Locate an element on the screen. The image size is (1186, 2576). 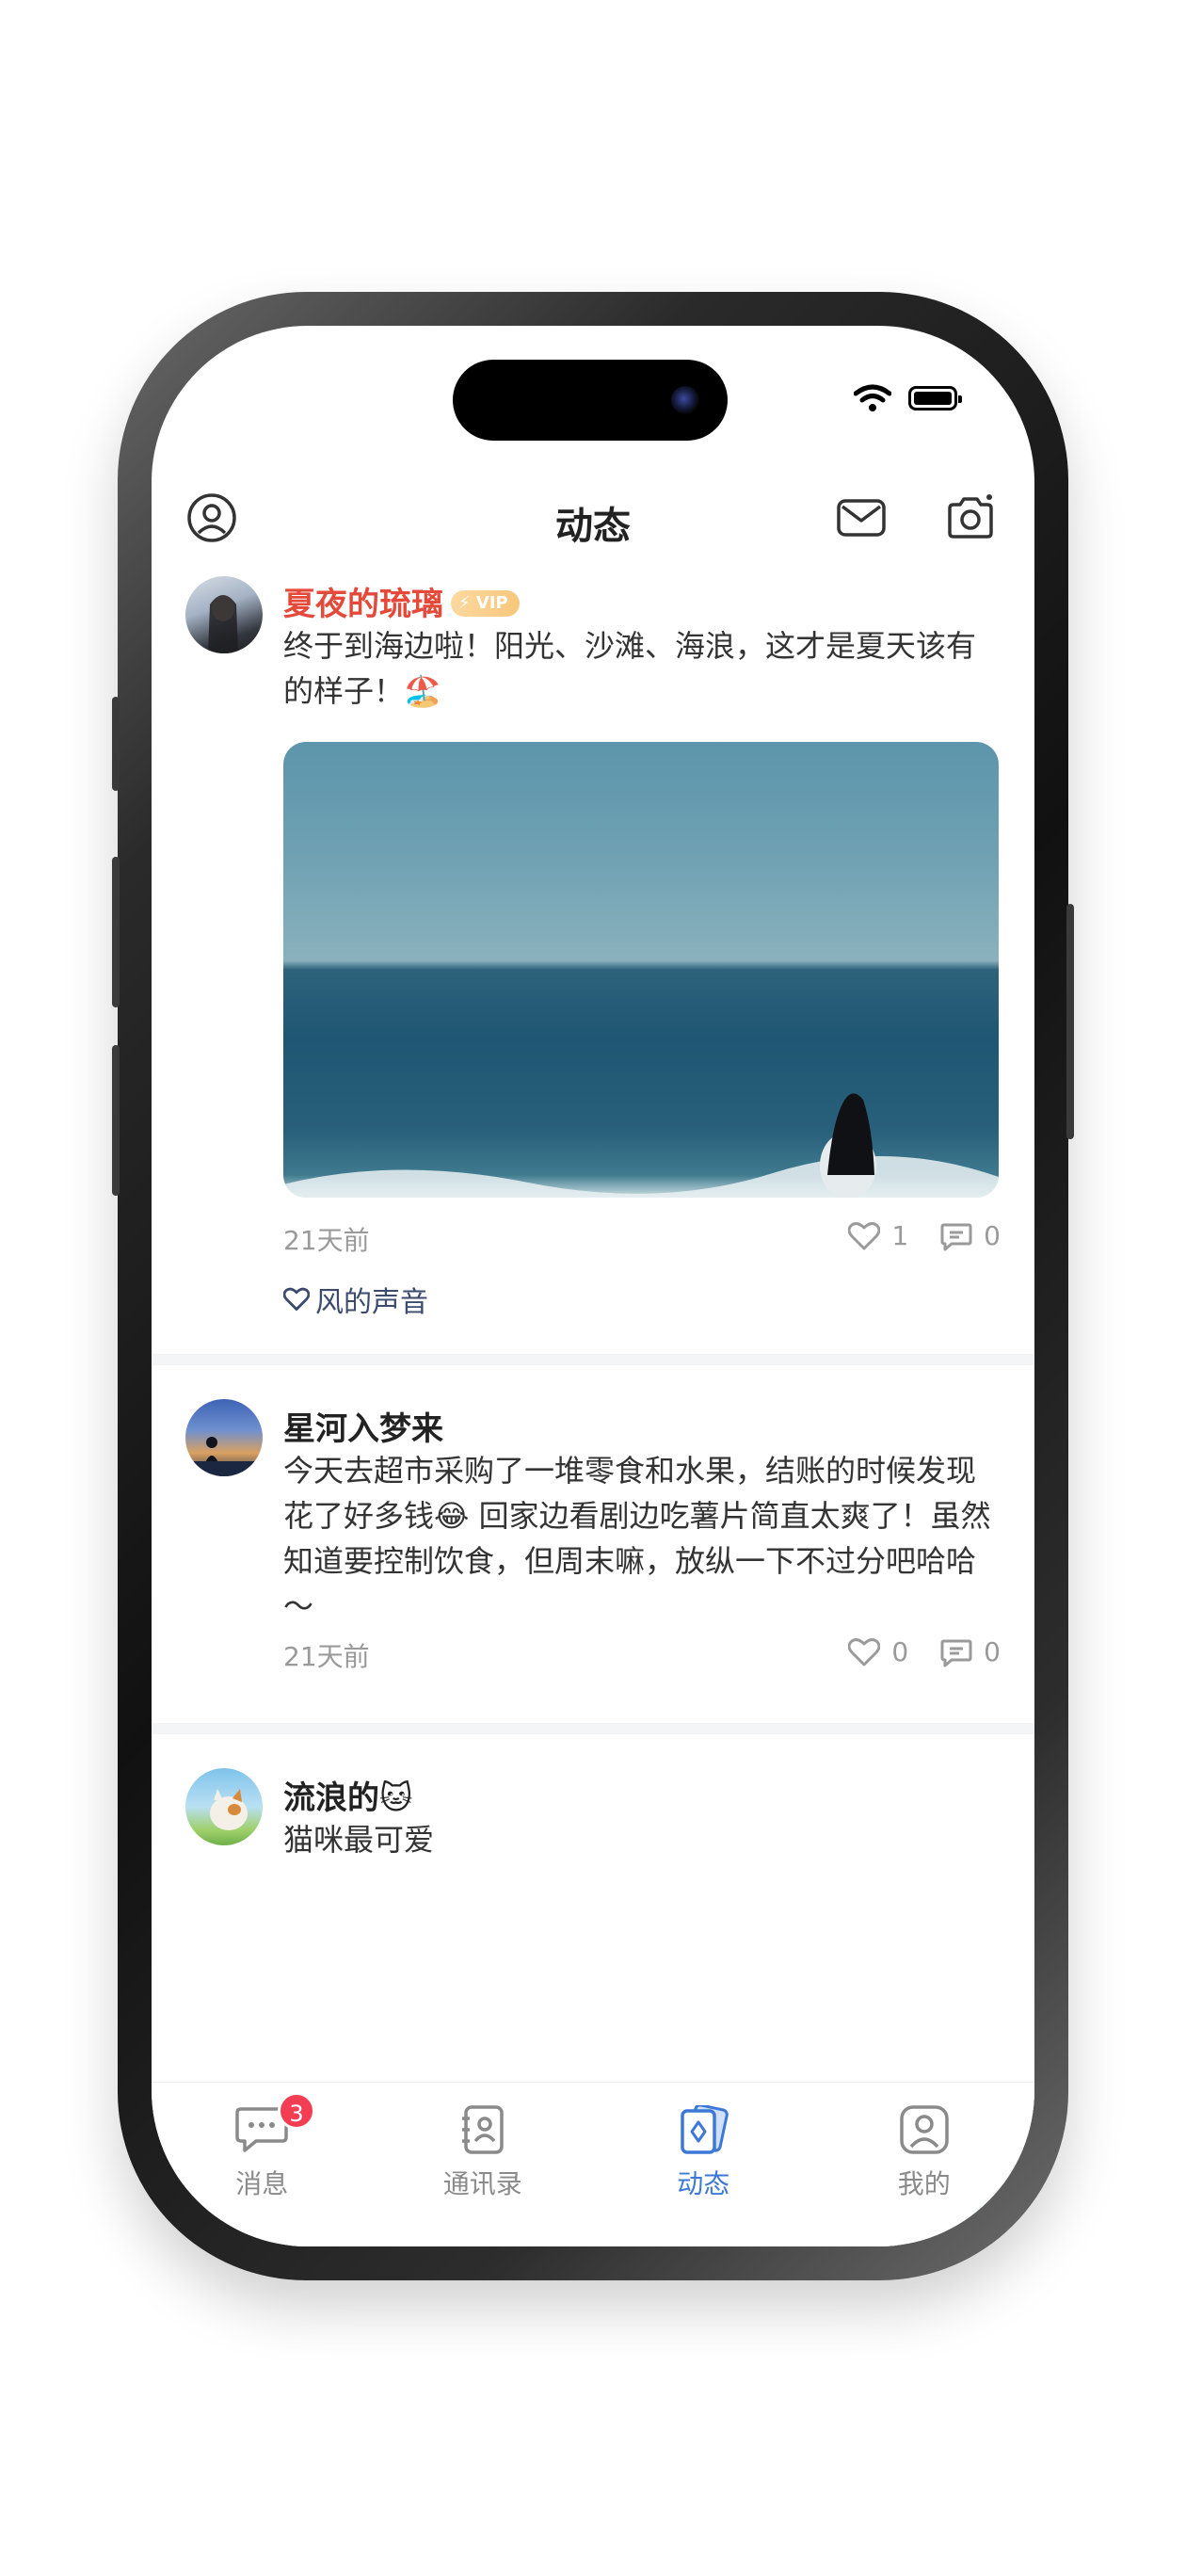
like-button: 1 is located at coordinates (878, 1235).